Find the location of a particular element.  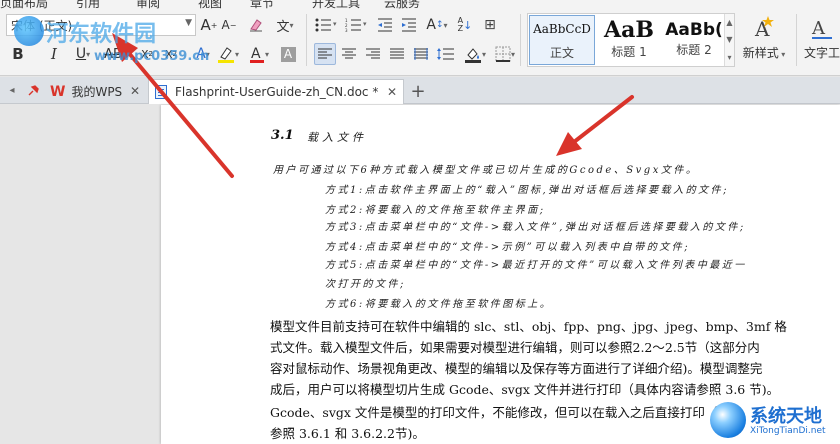

text-direction-icon: A ↕ ▾ is located at coordinates (437, 25).